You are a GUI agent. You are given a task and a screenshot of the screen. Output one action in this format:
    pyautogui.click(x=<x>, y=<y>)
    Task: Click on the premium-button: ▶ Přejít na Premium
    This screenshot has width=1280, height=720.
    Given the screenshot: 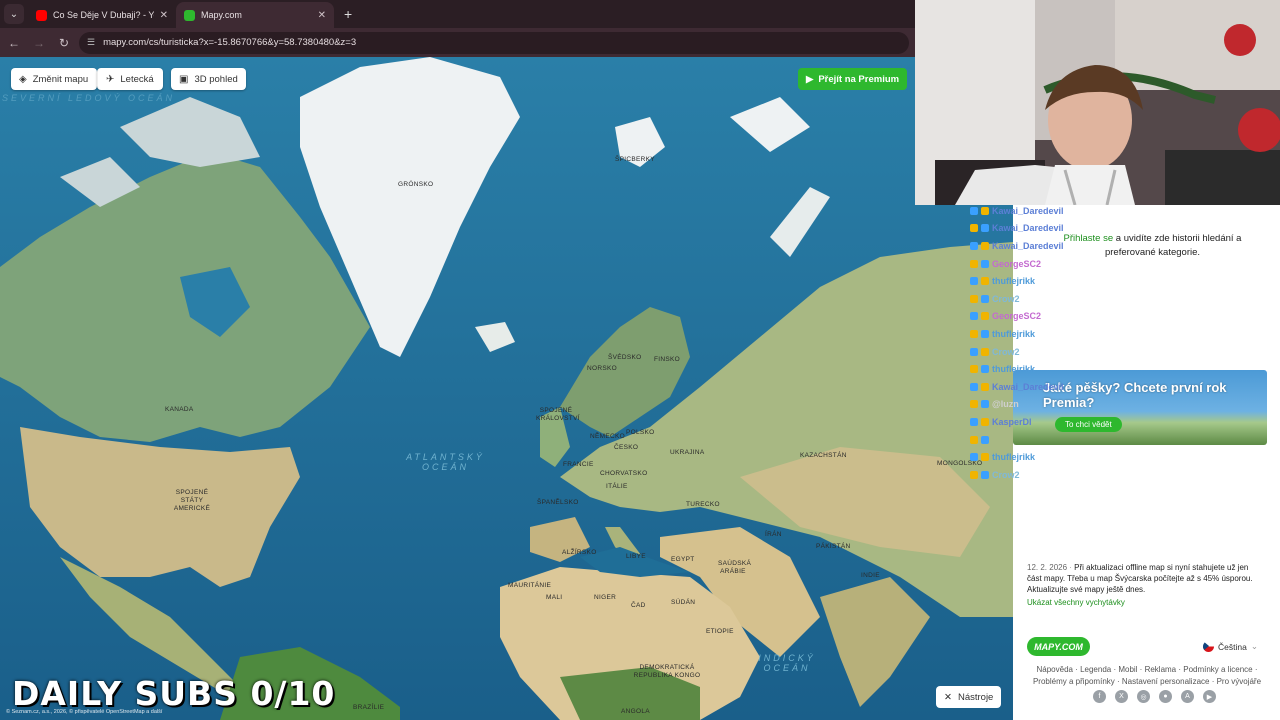 What is the action you would take?
    pyautogui.click(x=853, y=79)
    